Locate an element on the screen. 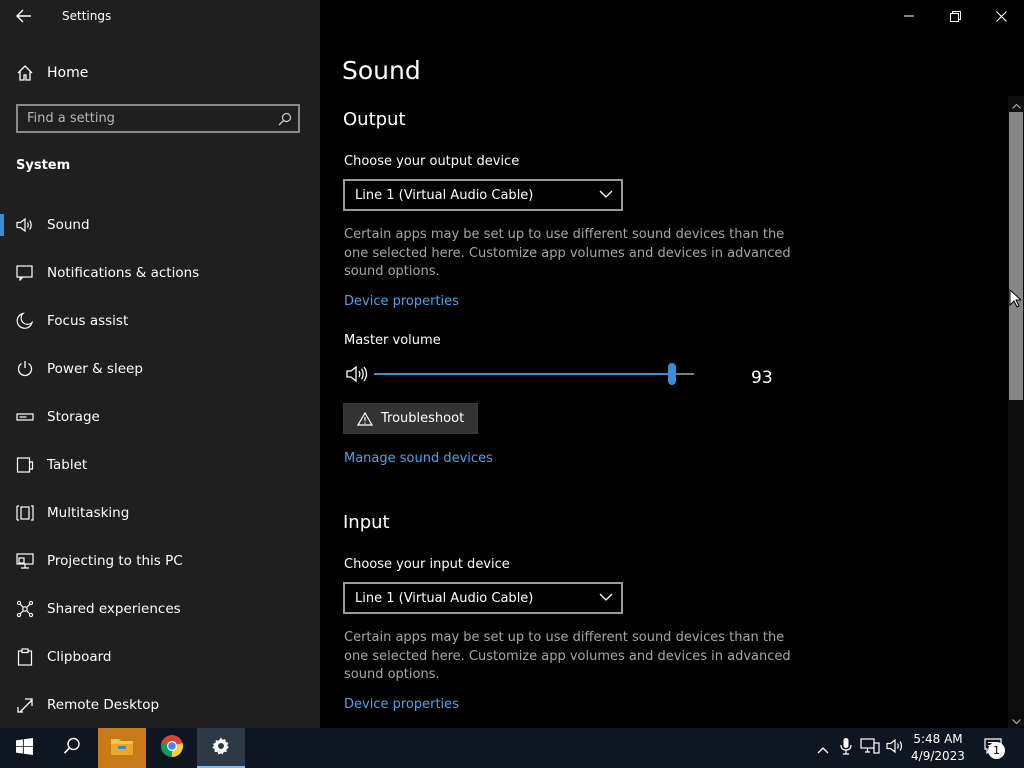 This screenshot has height=768, width=1024. taskbar-file-explorer is located at coordinates (122, 748).